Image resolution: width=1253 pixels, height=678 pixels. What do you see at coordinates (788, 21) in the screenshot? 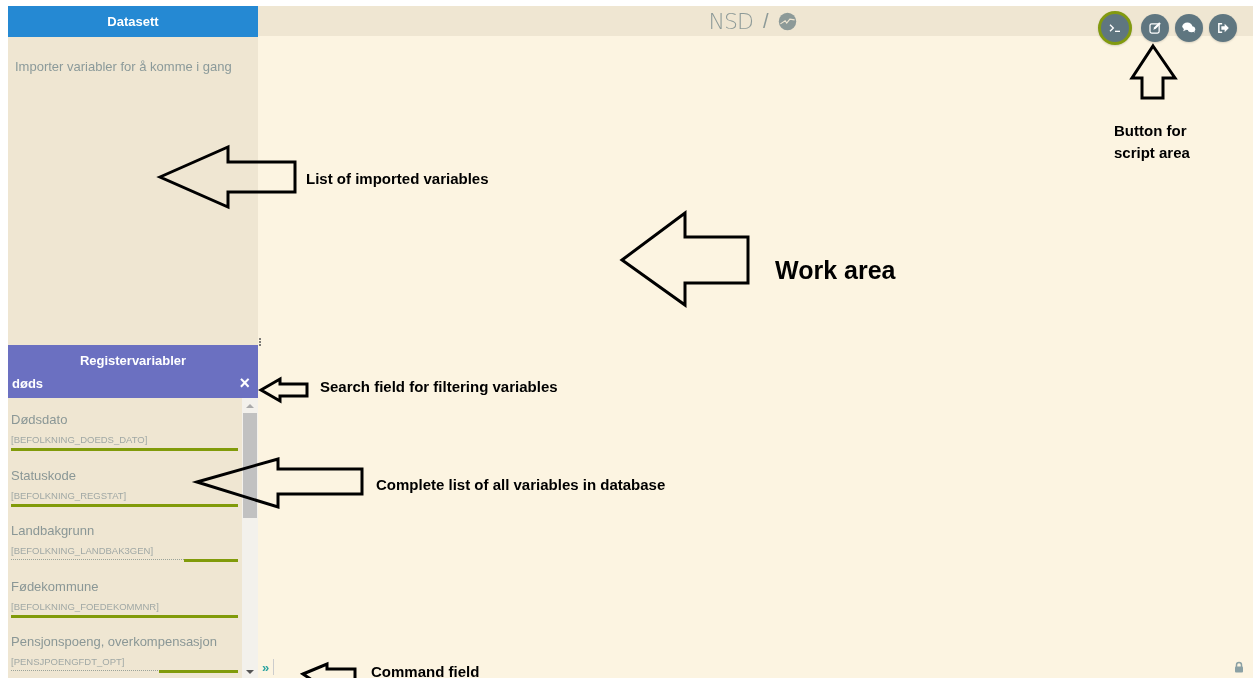
I see `chart-icon` at bounding box center [788, 21].